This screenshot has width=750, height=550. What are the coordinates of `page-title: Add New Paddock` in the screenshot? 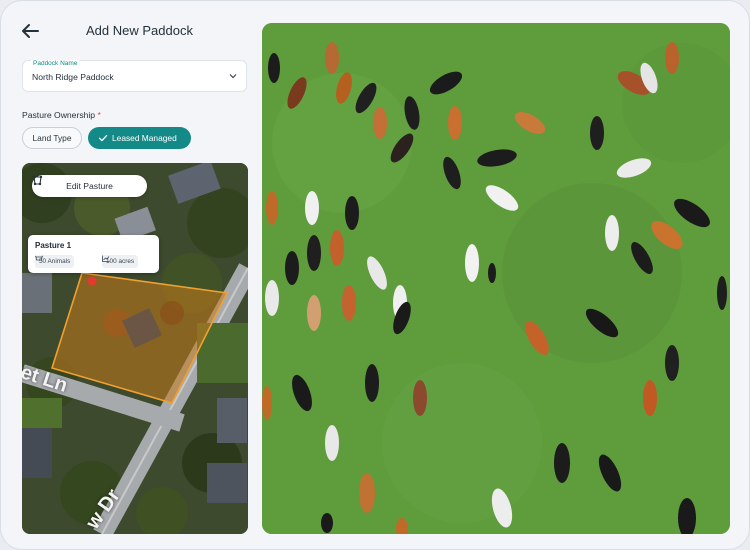 It's located at (139, 30).